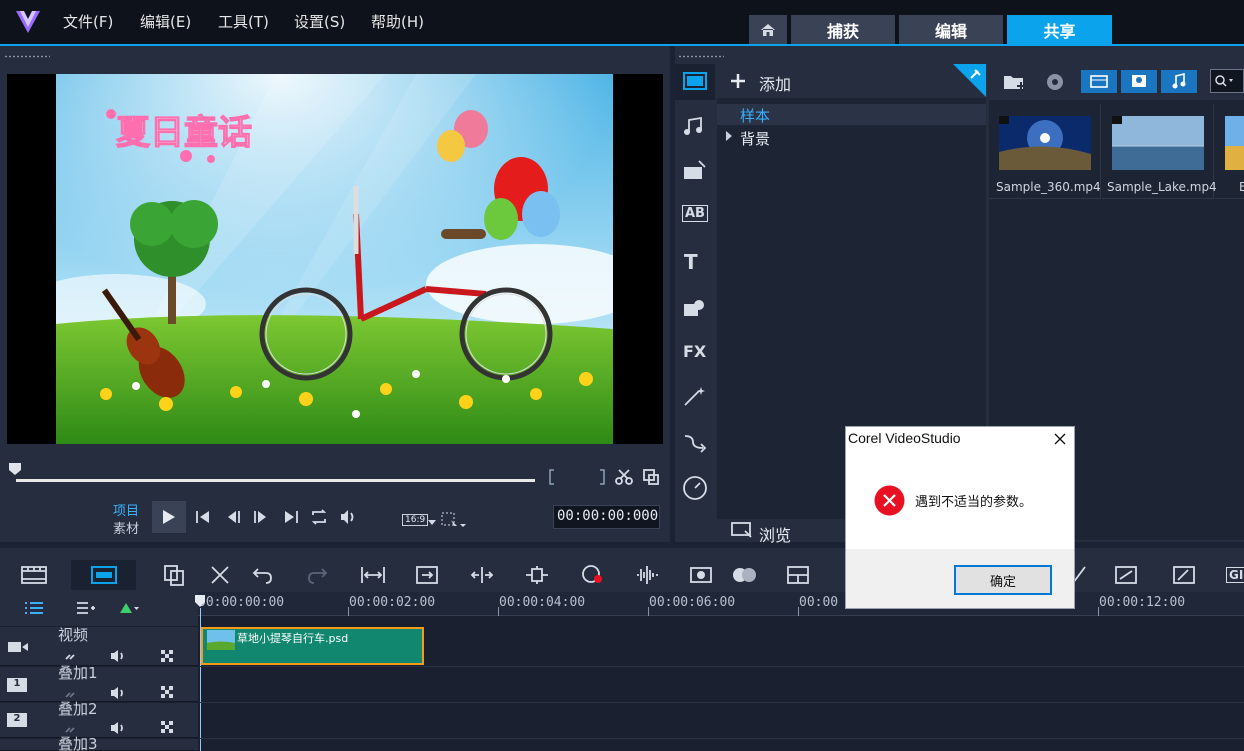  I want to click on scissors-icon, so click(624, 477).